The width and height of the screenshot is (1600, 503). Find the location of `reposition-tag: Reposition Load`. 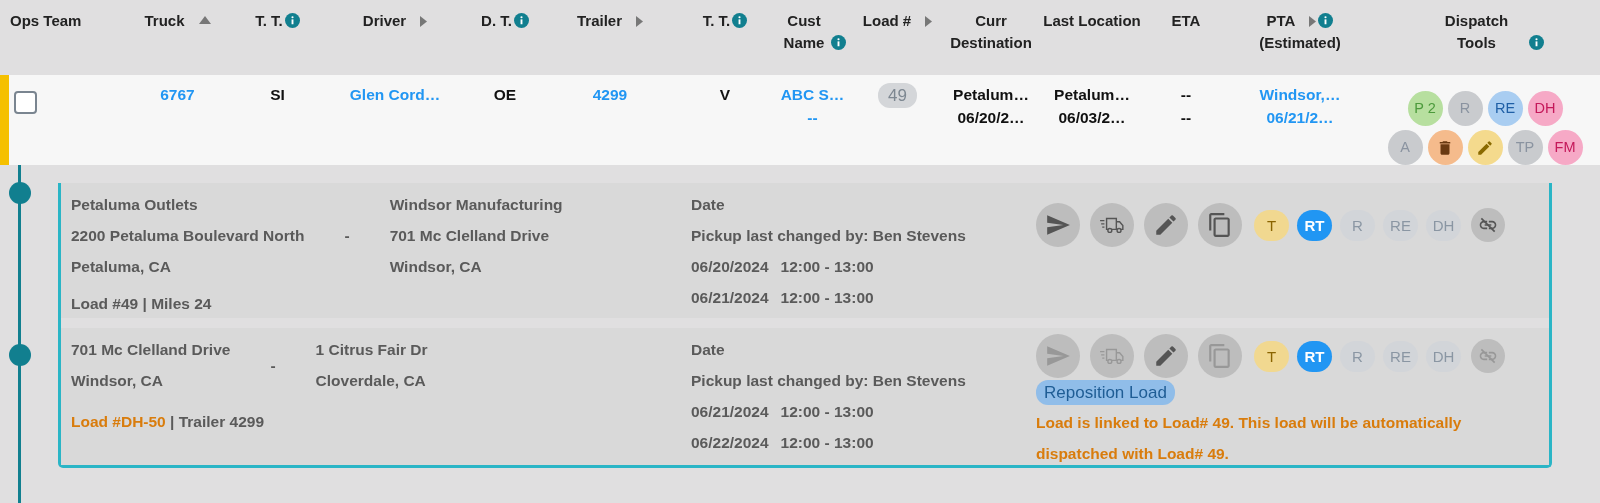

reposition-tag: Reposition Load is located at coordinates (1105, 392).